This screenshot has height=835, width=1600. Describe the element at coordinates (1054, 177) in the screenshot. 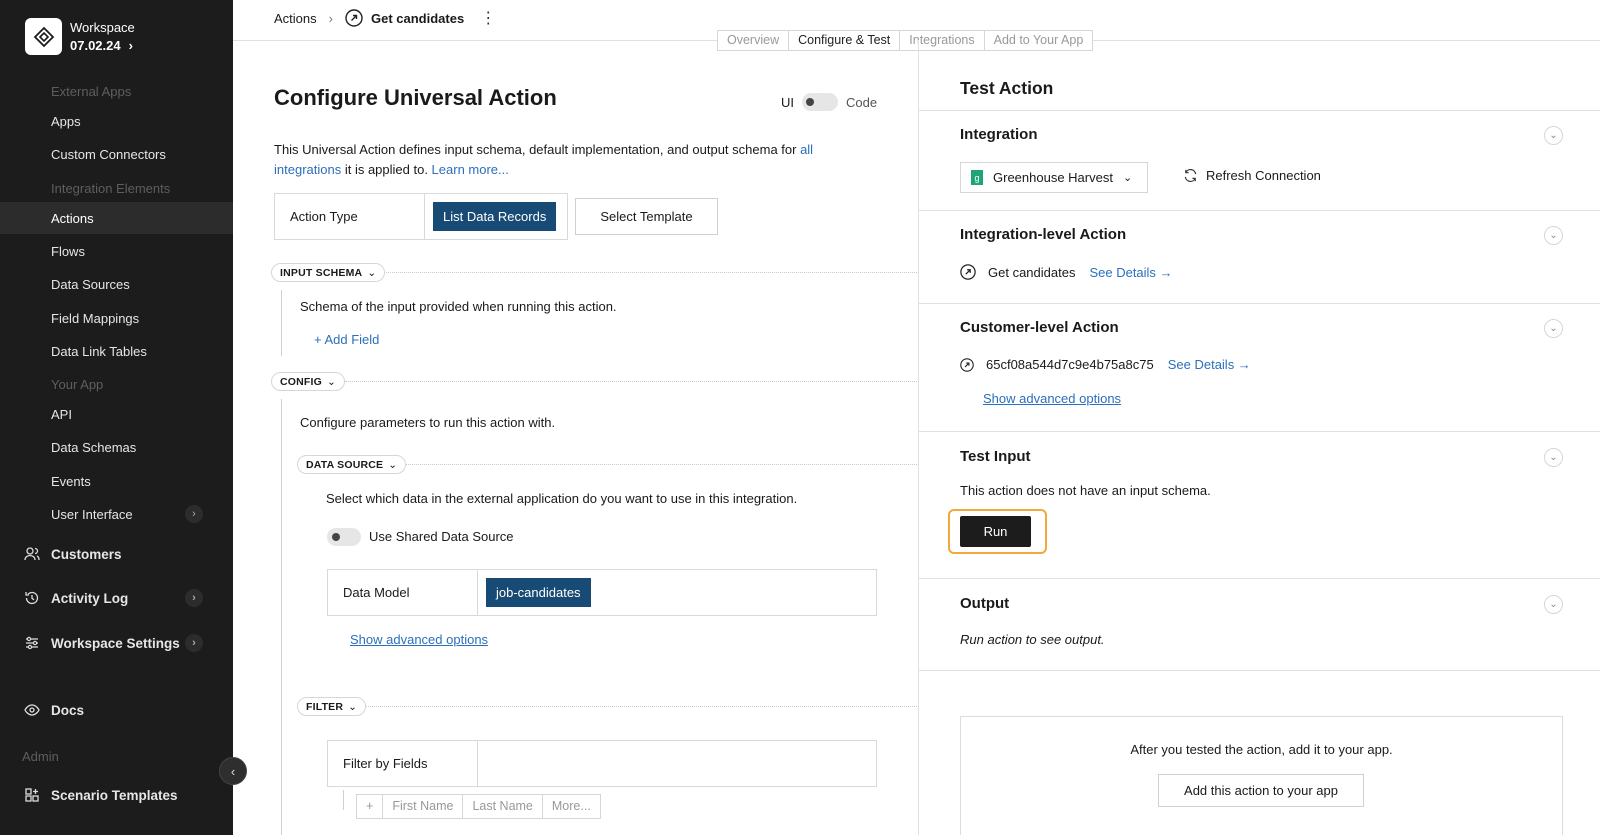

I see `integration-select: g Greenhouse Harvest ⌄` at that location.